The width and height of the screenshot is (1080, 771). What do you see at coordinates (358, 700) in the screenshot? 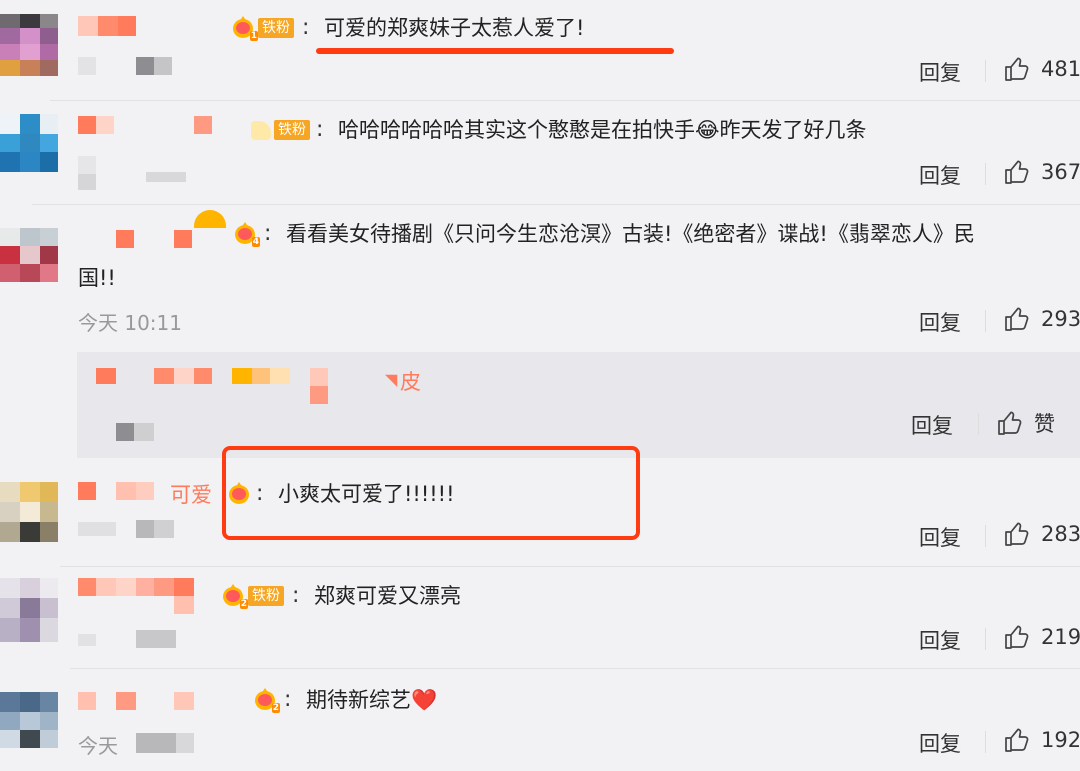
I see `comment-text-part: 期待新综艺` at bounding box center [358, 700].